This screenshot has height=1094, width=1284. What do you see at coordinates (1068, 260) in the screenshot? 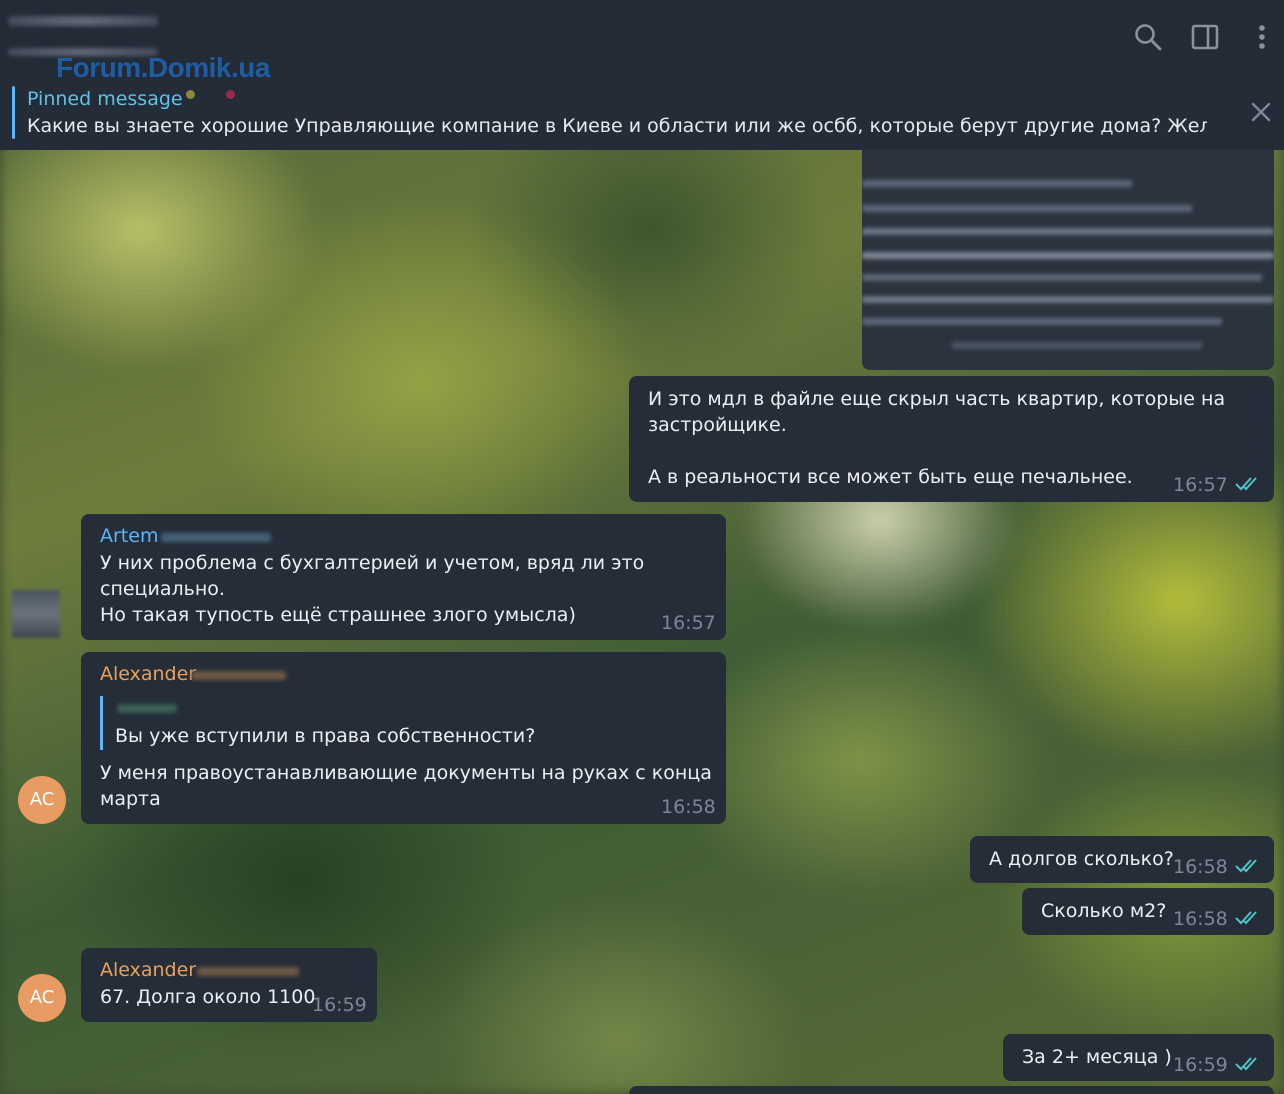
I see `photo-attachment` at bounding box center [1068, 260].